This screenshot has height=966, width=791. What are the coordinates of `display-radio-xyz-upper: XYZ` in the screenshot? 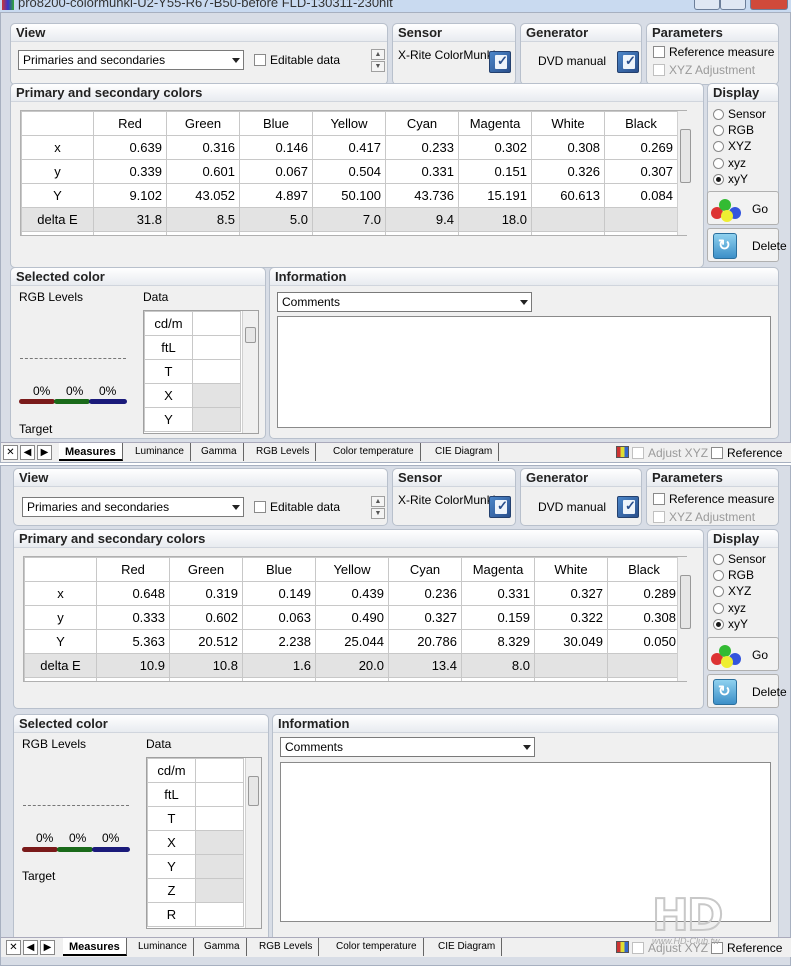 It's located at (732, 146).